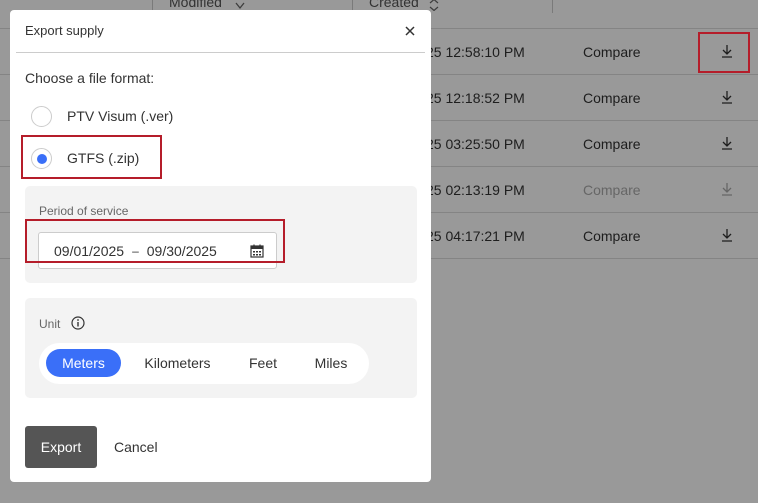 Image resolution: width=758 pixels, height=503 pixels. Describe the element at coordinates (90, 78) in the screenshot. I see `choose-format-label: Choose a file format:` at that location.